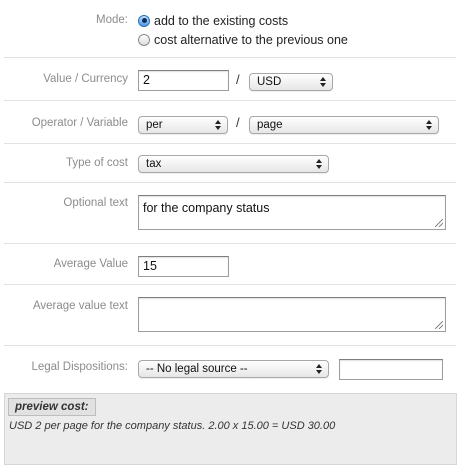 The height and width of the screenshot is (470, 462). Describe the element at coordinates (197, 369) in the screenshot. I see `legal-source-select-value: -- No legal source --` at that location.